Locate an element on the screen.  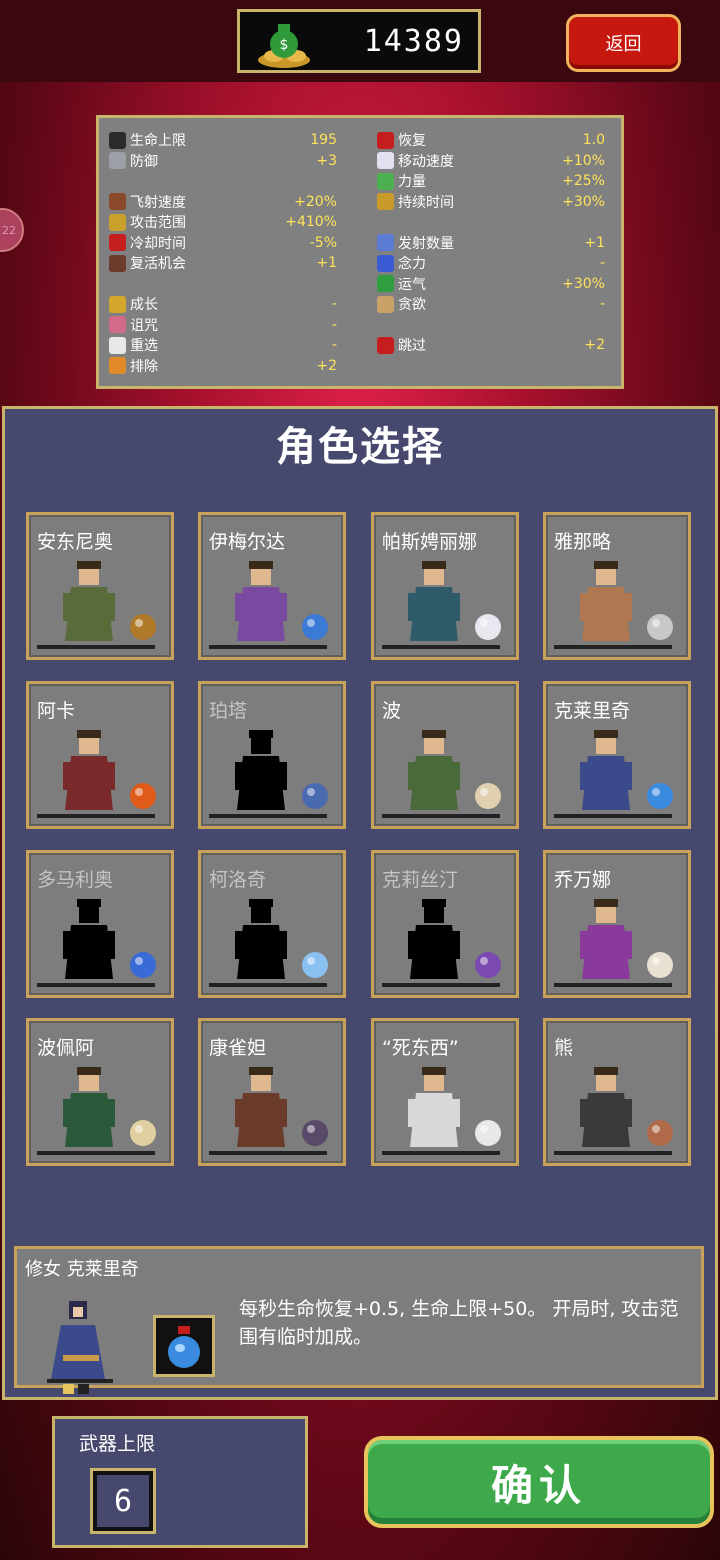
greed-icon is located at coordinates (385, 304).